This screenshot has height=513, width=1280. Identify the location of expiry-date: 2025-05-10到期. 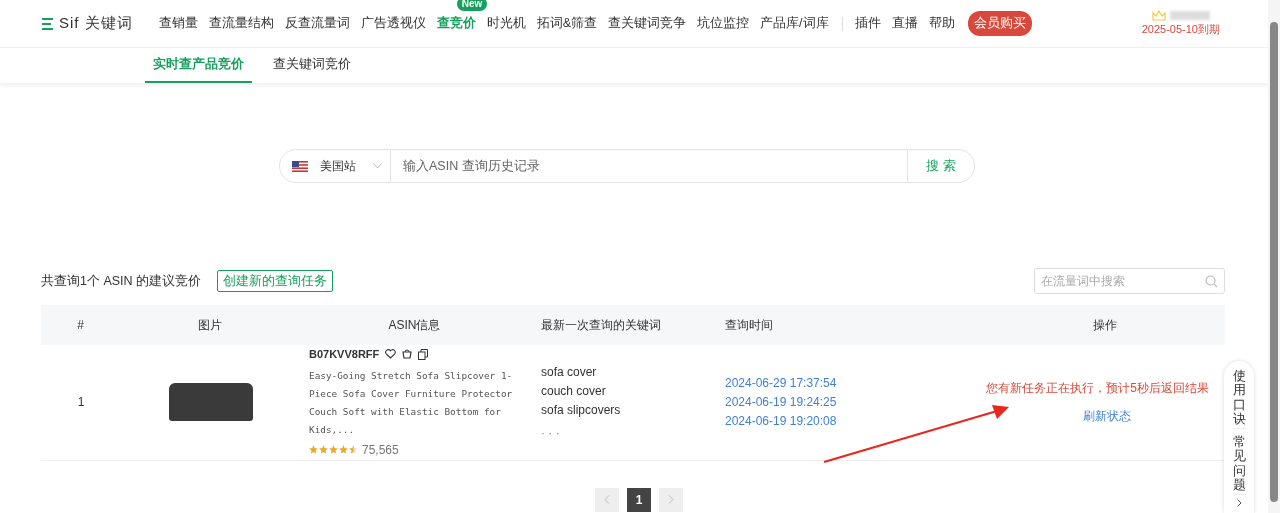
(1180, 29).